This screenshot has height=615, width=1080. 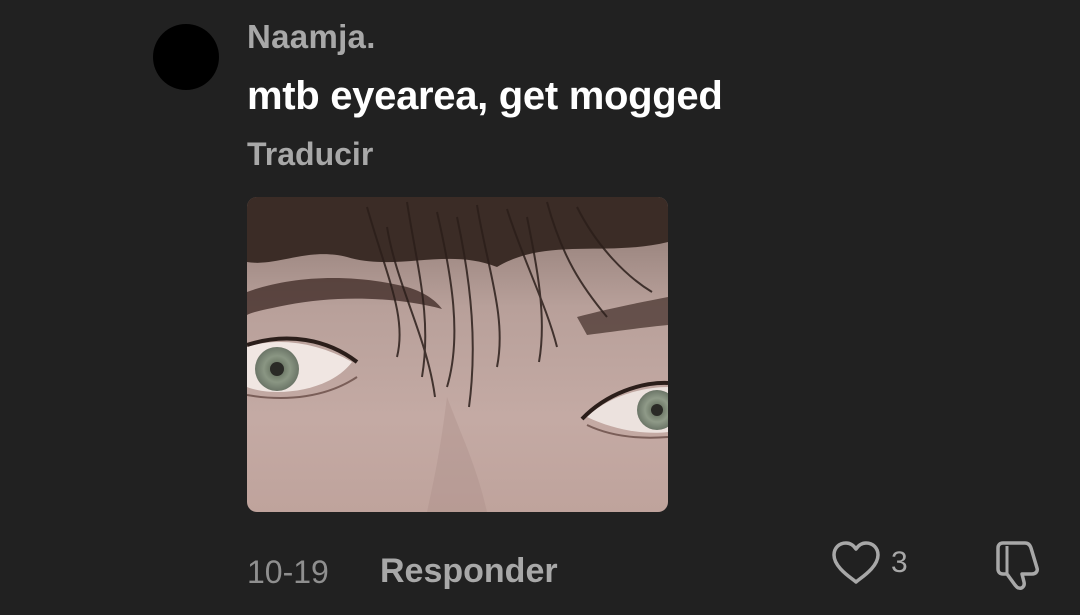 I want to click on translate-link: Traducir, so click(x=310, y=154).